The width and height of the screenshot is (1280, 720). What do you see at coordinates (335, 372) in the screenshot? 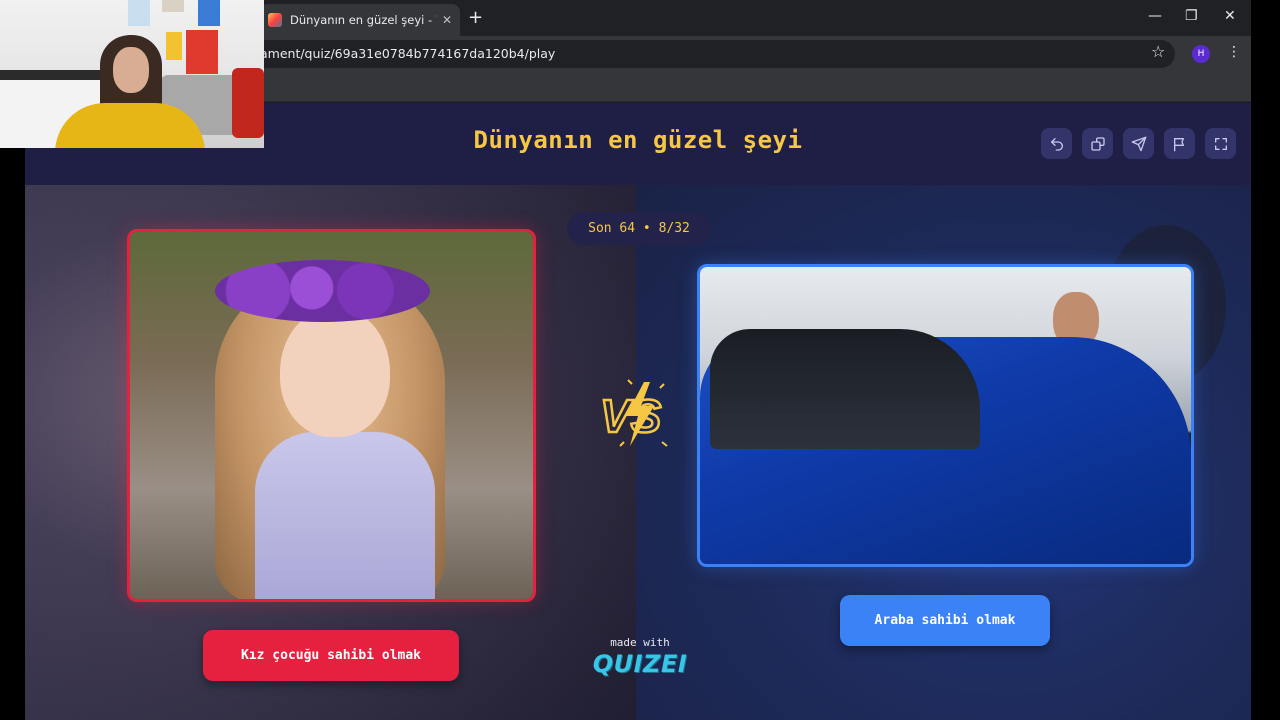
I see `girl-face` at bounding box center [335, 372].